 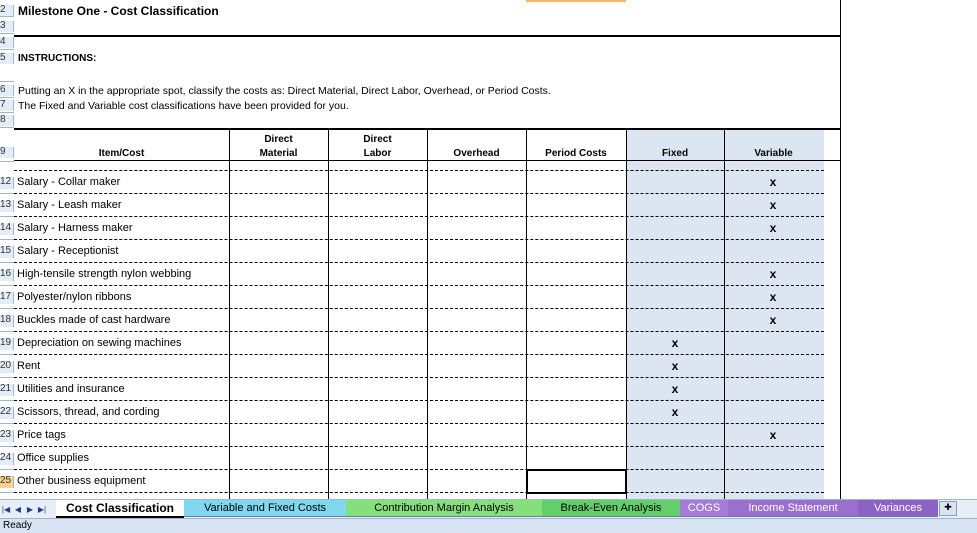 I want to click on first-sheet-icon: |◀, so click(x=6, y=509).